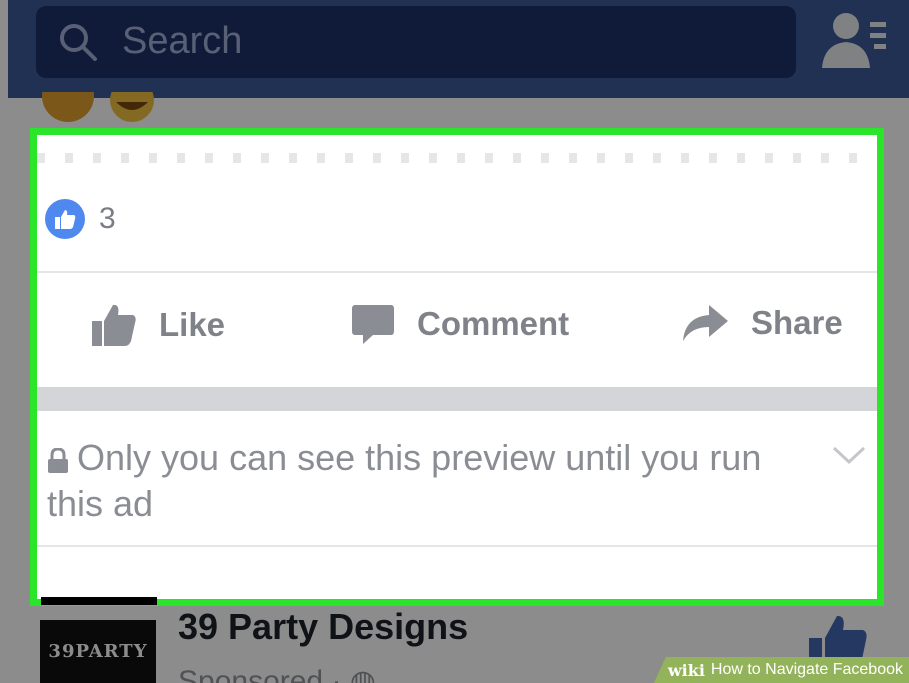  I want to click on image-preview-edge, so click(99, 601).